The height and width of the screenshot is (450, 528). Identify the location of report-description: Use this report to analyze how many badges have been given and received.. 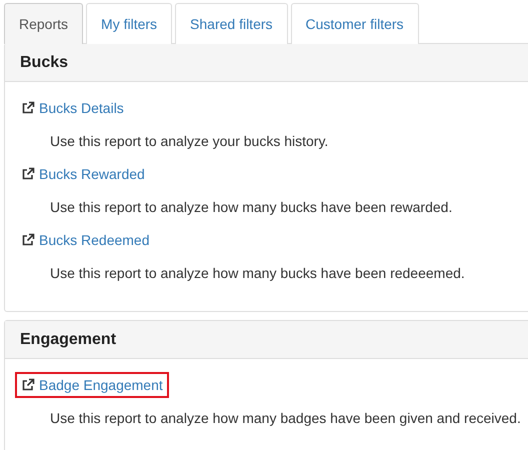
(286, 418).